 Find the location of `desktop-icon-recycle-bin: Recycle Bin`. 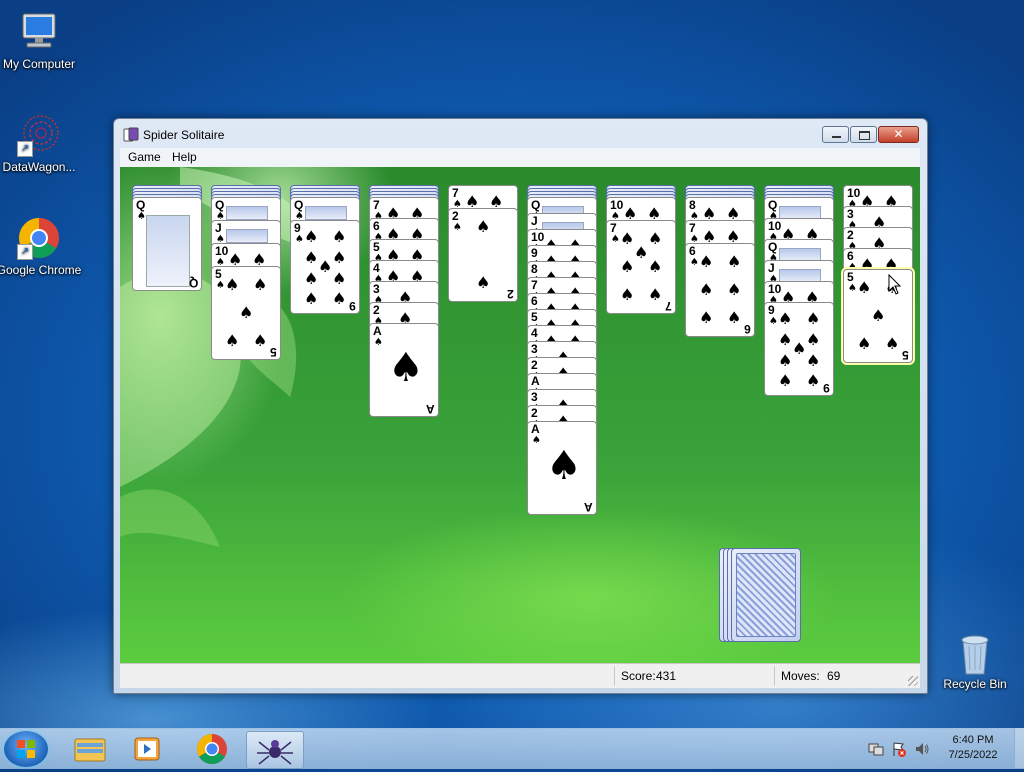

desktop-icon-recycle-bin: Recycle Bin is located at coordinates (975, 660).